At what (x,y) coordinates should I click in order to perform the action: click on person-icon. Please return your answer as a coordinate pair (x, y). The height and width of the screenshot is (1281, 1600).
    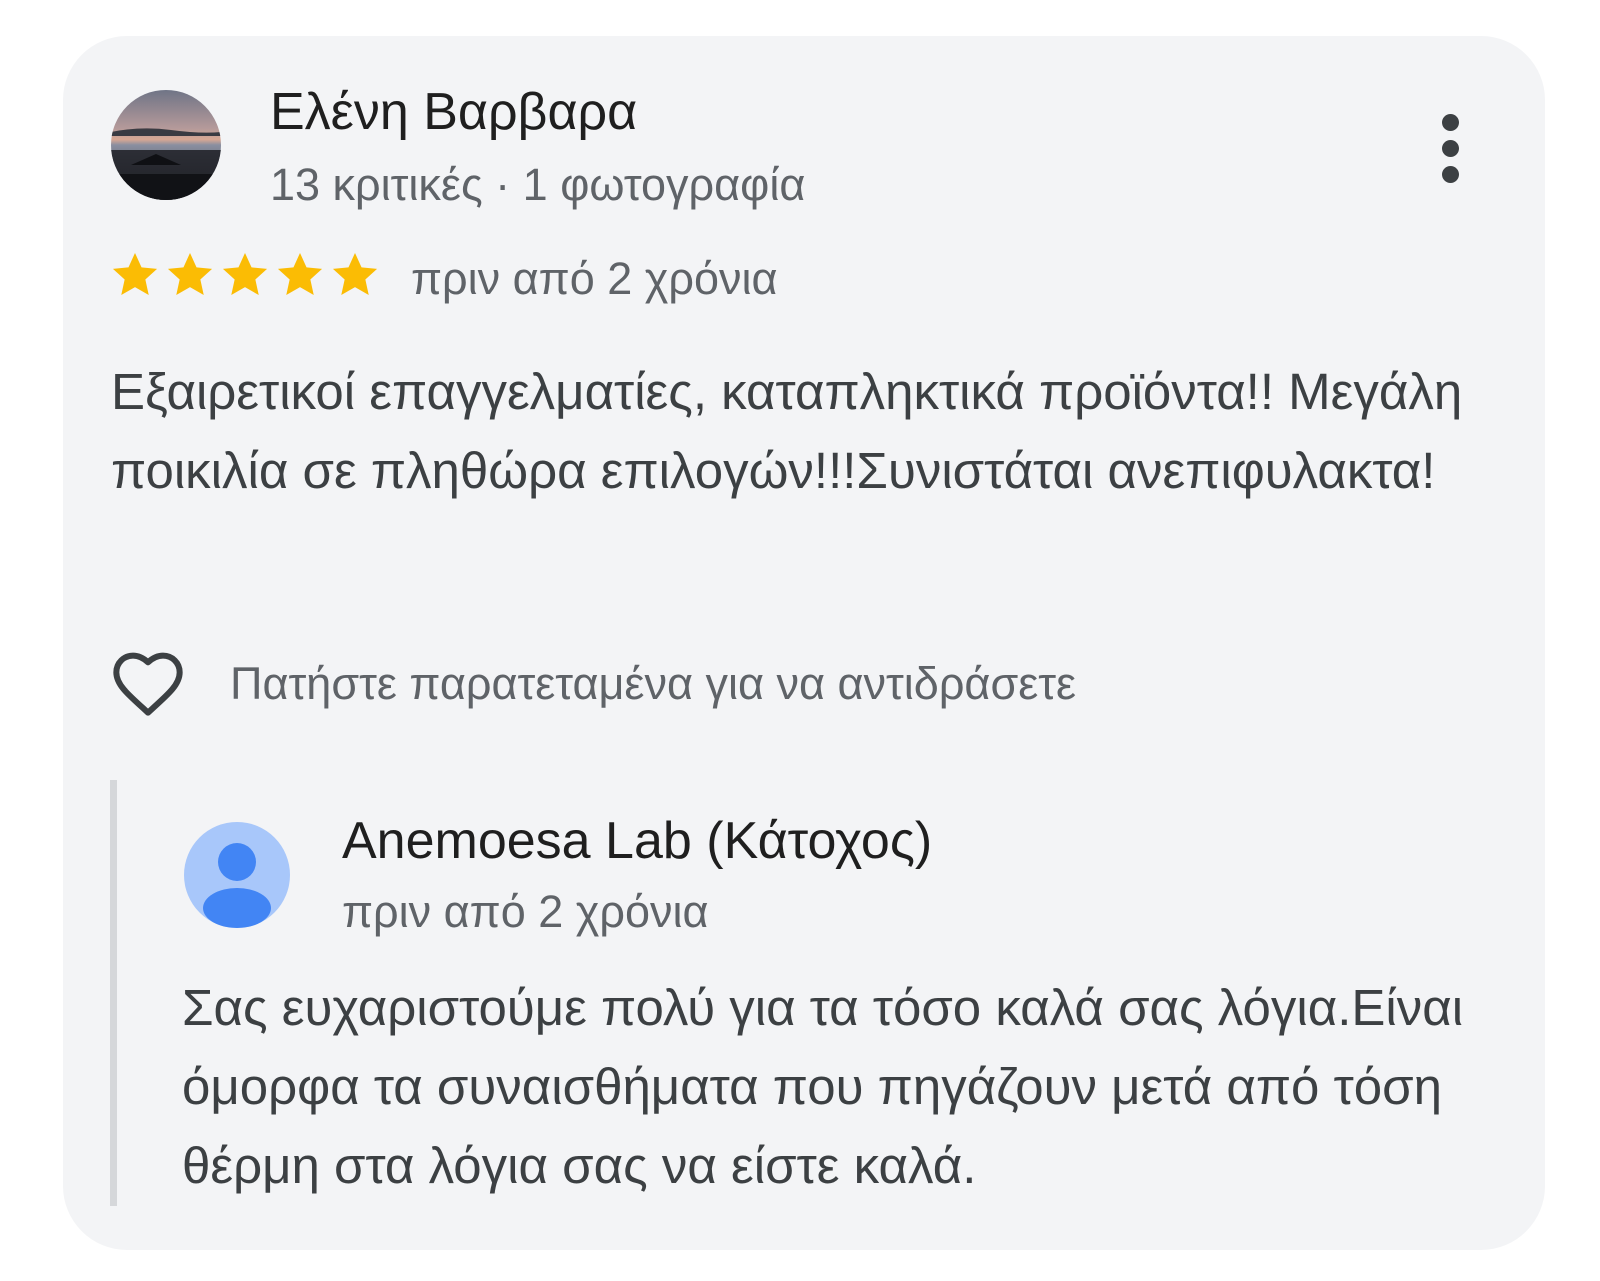
    Looking at the image, I should click on (237, 875).